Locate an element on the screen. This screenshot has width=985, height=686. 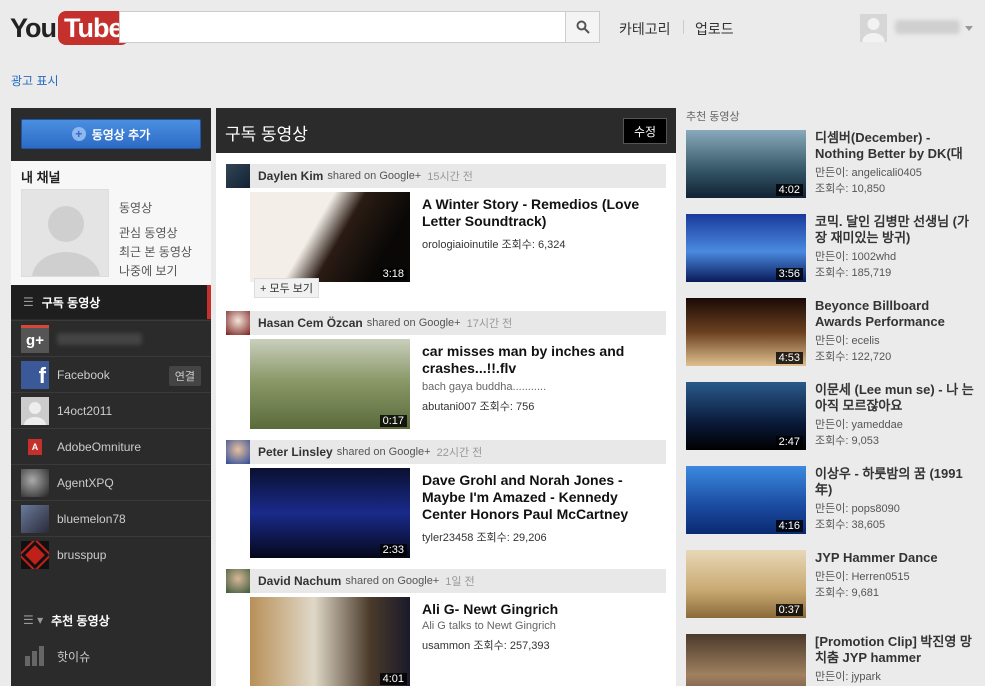
video-title: Beyonce Billboard Awards Performance is located at coordinates (895, 314).